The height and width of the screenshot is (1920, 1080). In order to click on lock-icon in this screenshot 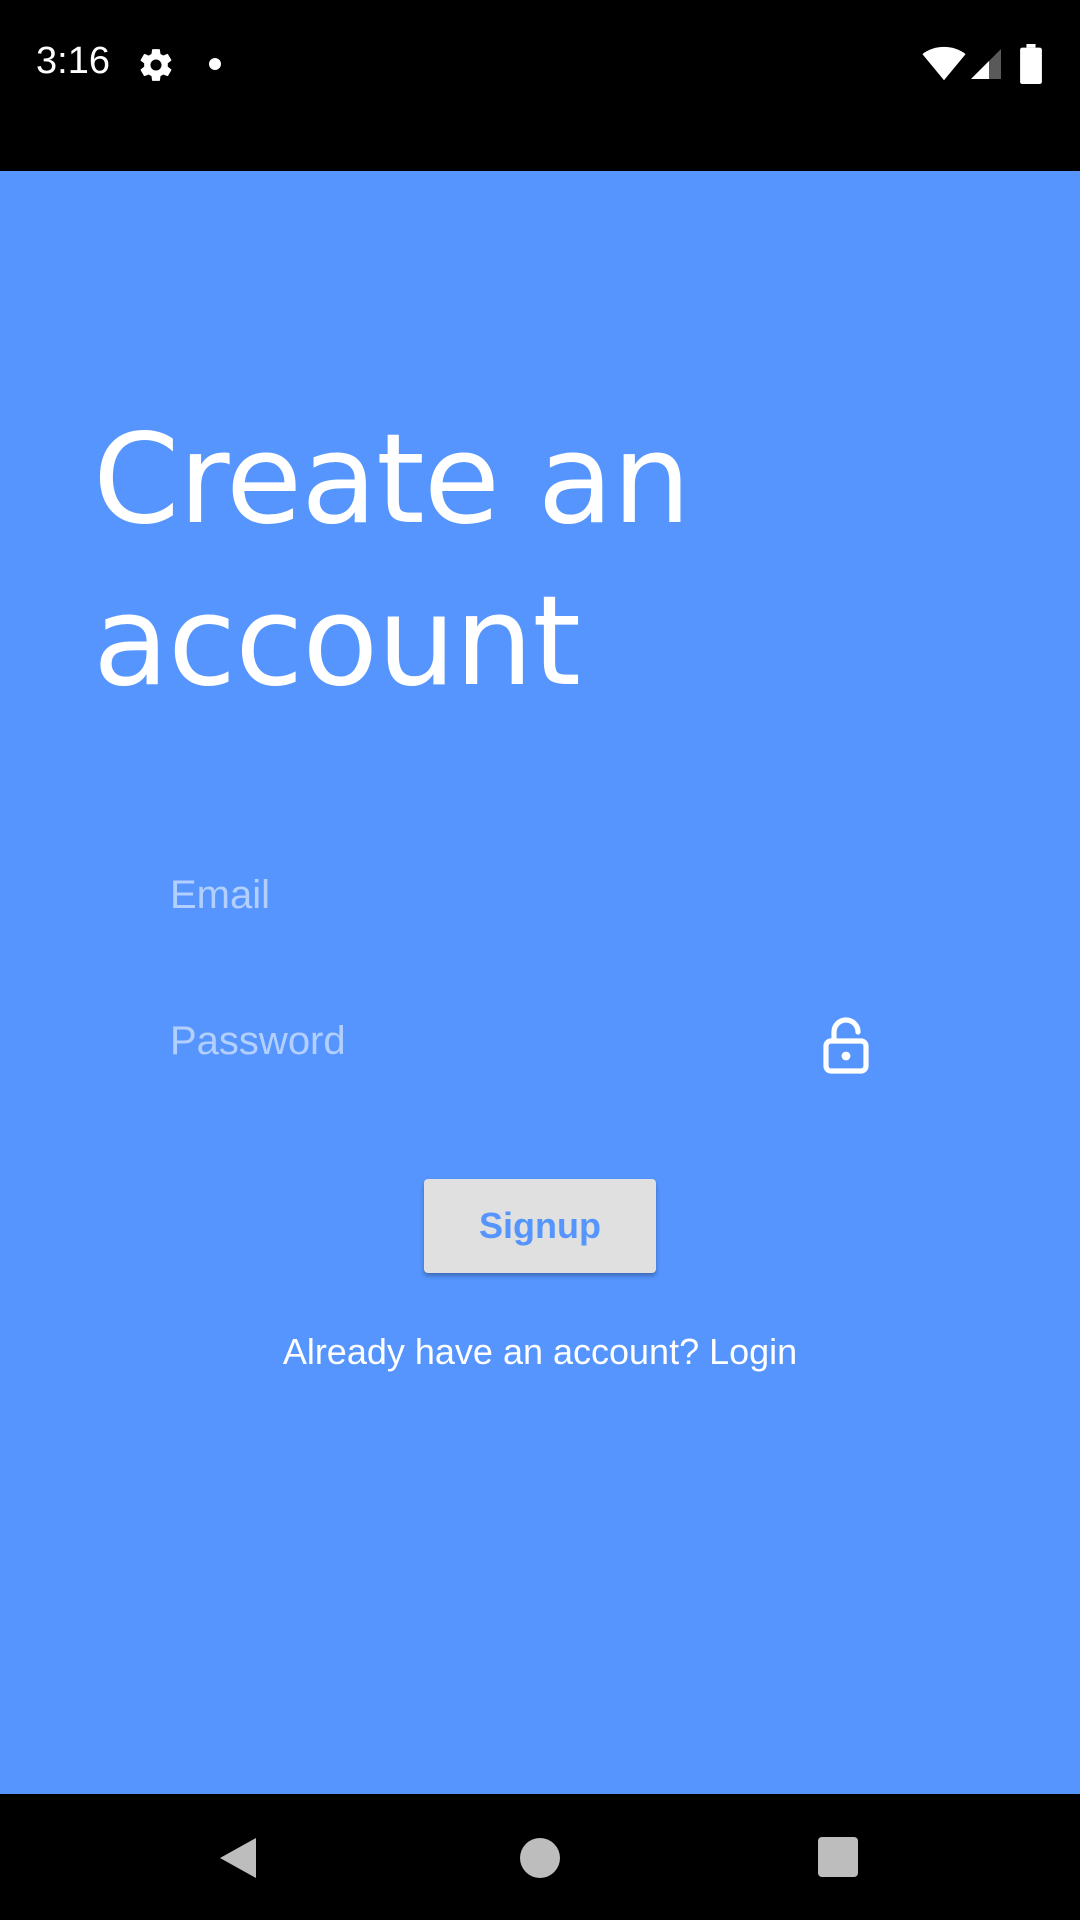, I will do `click(846, 1046)`.